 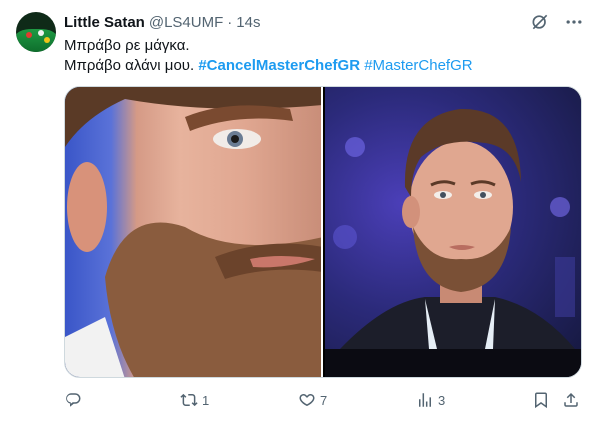 I want to click on avatar-felt, so click(x=36, y=40).